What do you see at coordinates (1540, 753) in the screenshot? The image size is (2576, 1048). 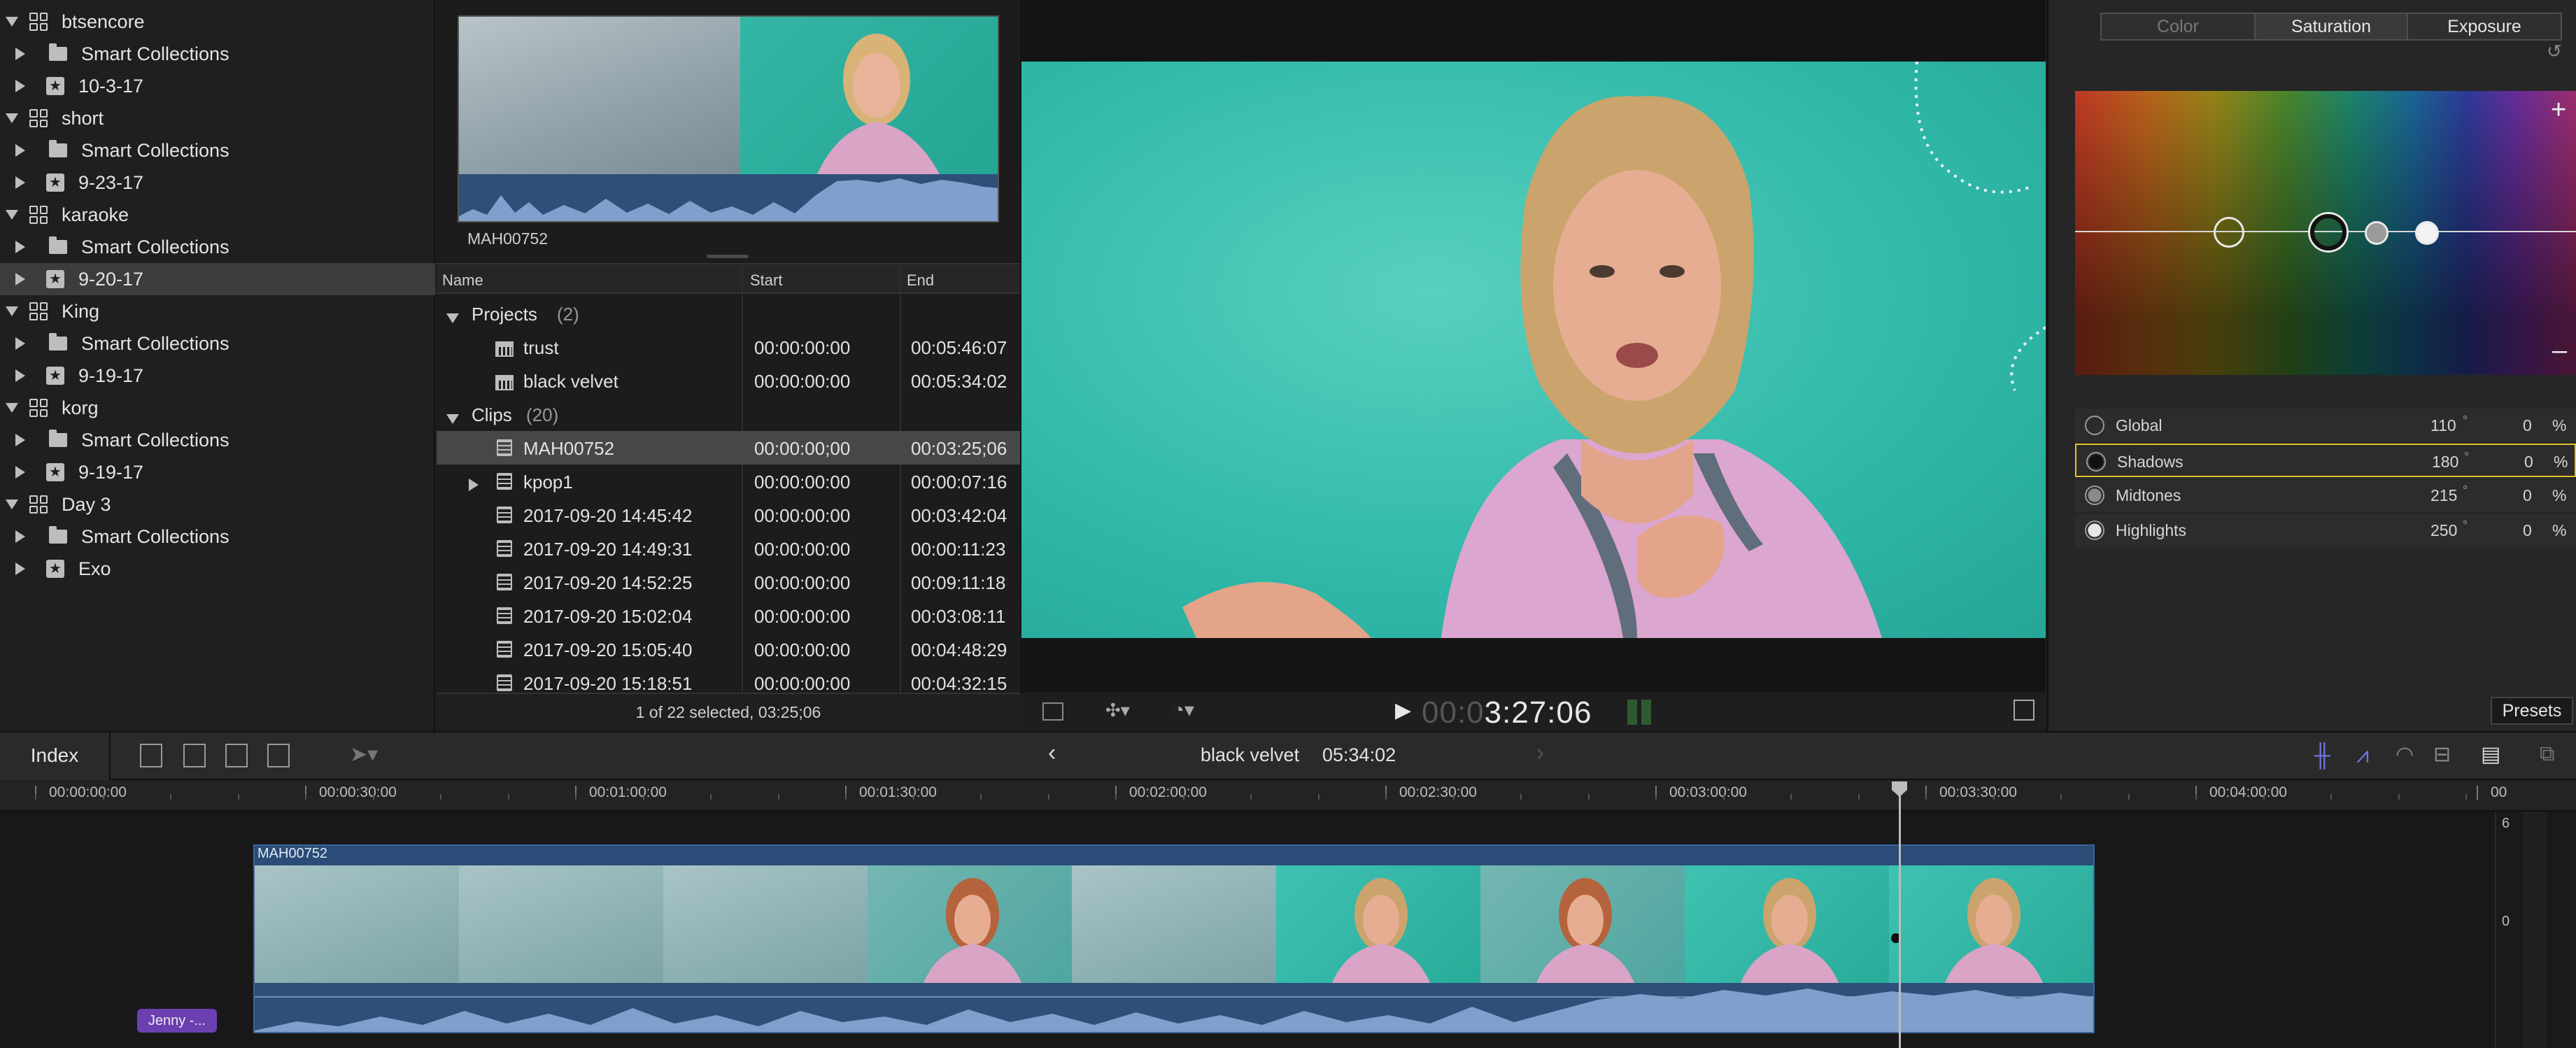 I see `forward-arrow-icon: ›` at bounding box center [1540, 753].